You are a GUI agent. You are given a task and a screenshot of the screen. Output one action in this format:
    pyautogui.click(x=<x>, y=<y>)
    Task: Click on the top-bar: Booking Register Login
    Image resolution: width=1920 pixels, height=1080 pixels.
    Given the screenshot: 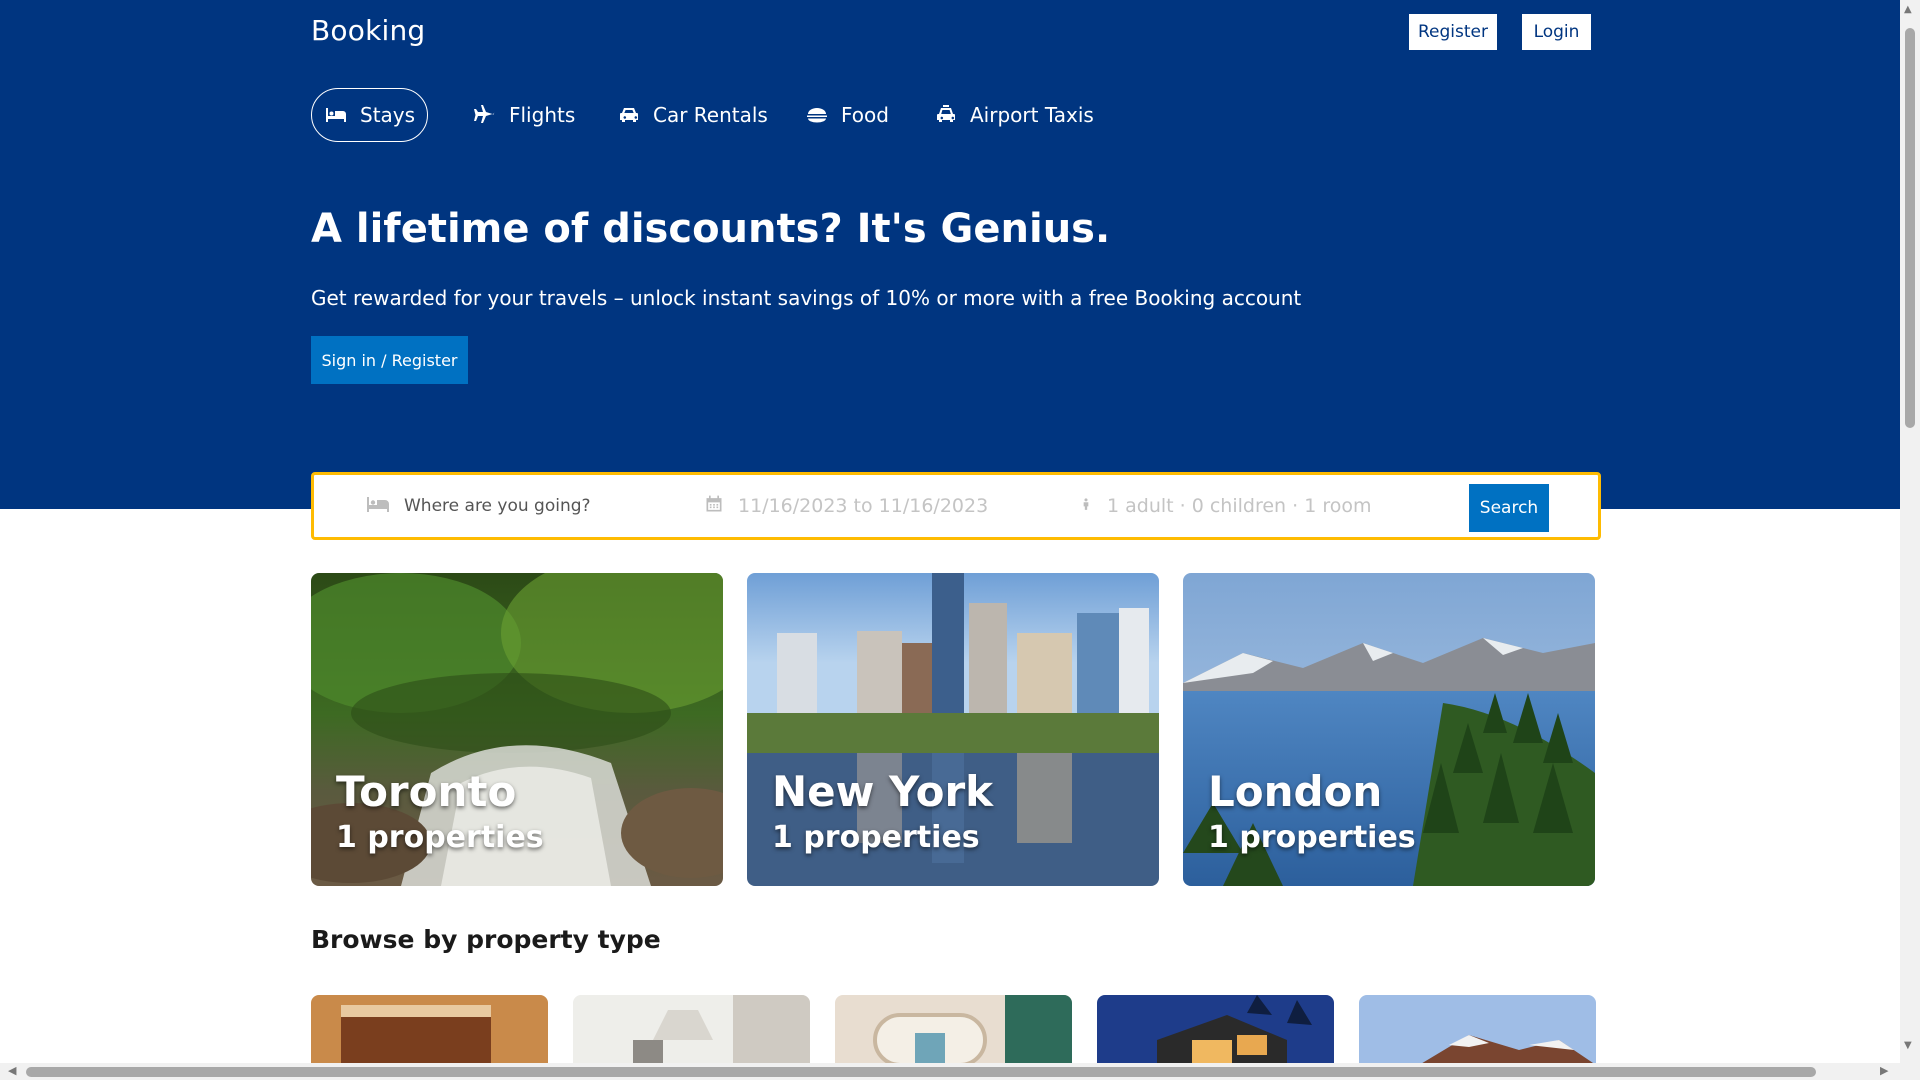 What is the action you would take?
    pyautogui.click(x=952, y=32)
    